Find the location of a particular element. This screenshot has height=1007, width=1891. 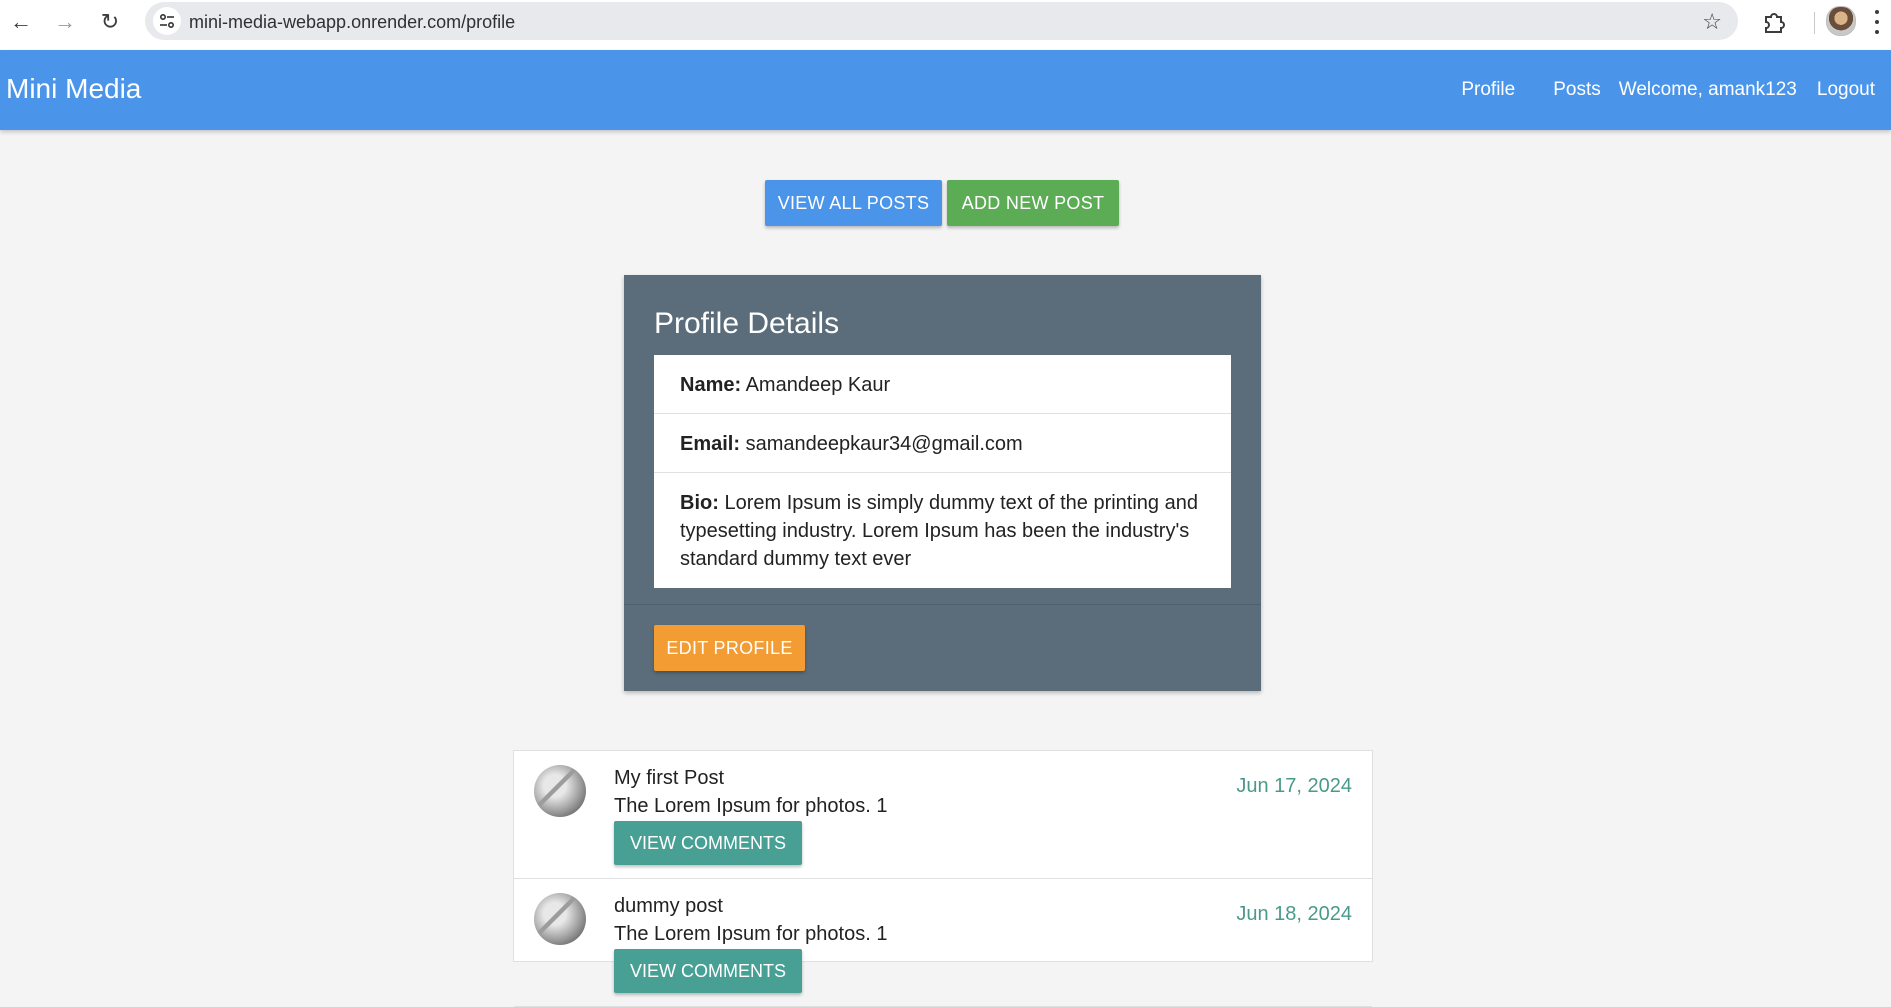

profile-title: Profile Details is located at coordinates (747, 323).